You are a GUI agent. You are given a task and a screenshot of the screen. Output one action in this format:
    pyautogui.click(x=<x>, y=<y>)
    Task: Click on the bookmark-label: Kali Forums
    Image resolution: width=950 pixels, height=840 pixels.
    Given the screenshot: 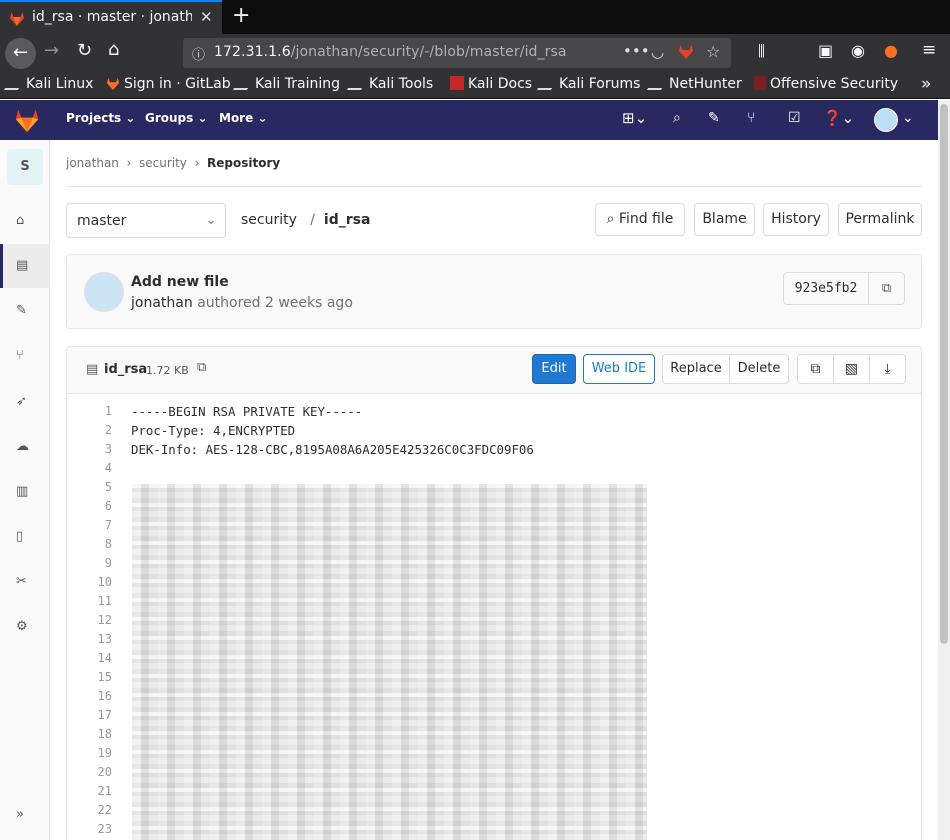 What is the action you would take?
    pyautogui.click(x=600, y=84)
    